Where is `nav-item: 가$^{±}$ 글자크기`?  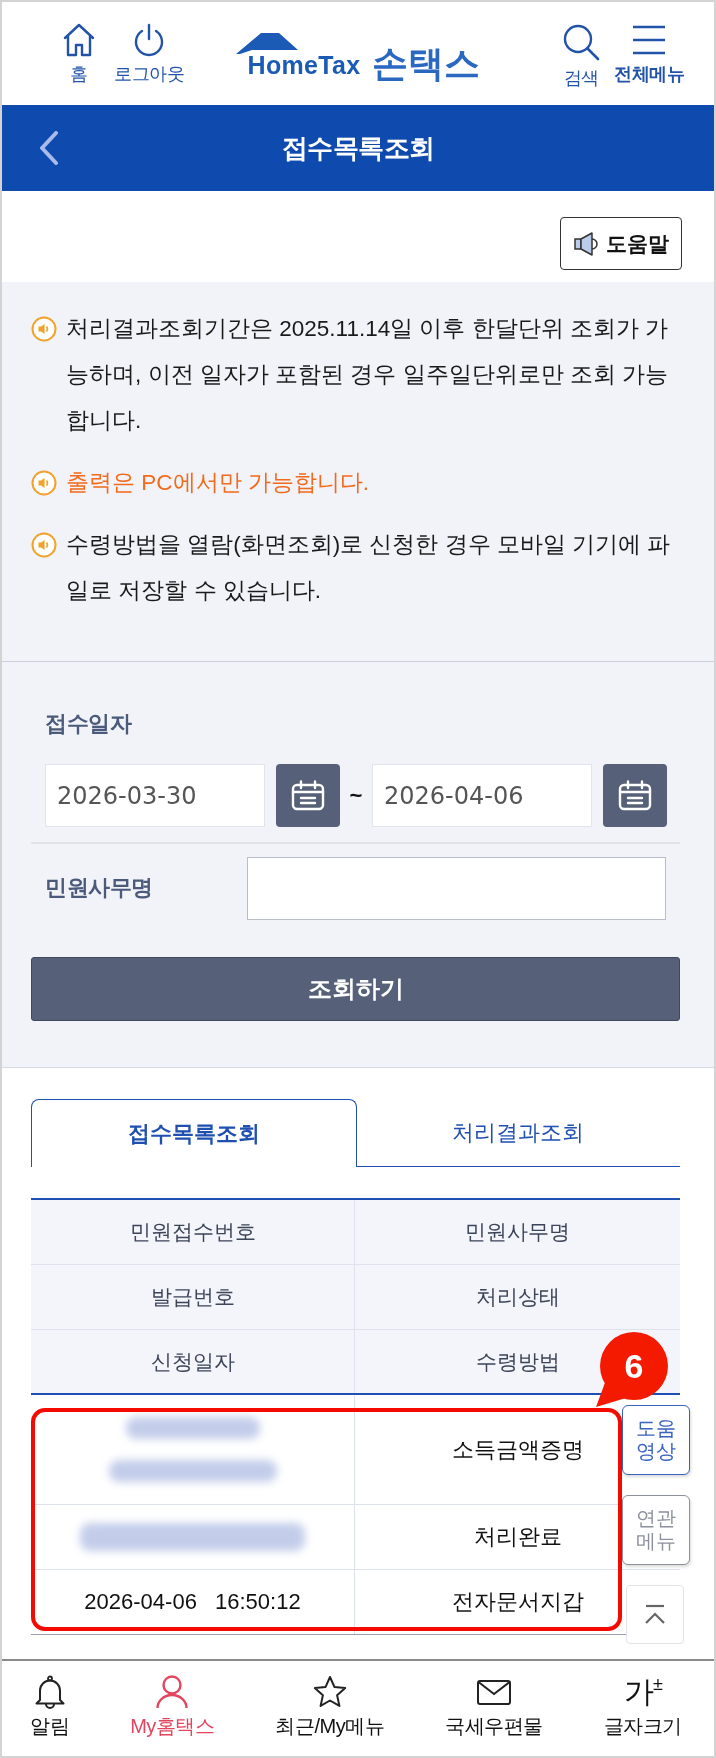 nav-item: 가$^{±}$ 글자크기 is located at coordinates (642, 1707).